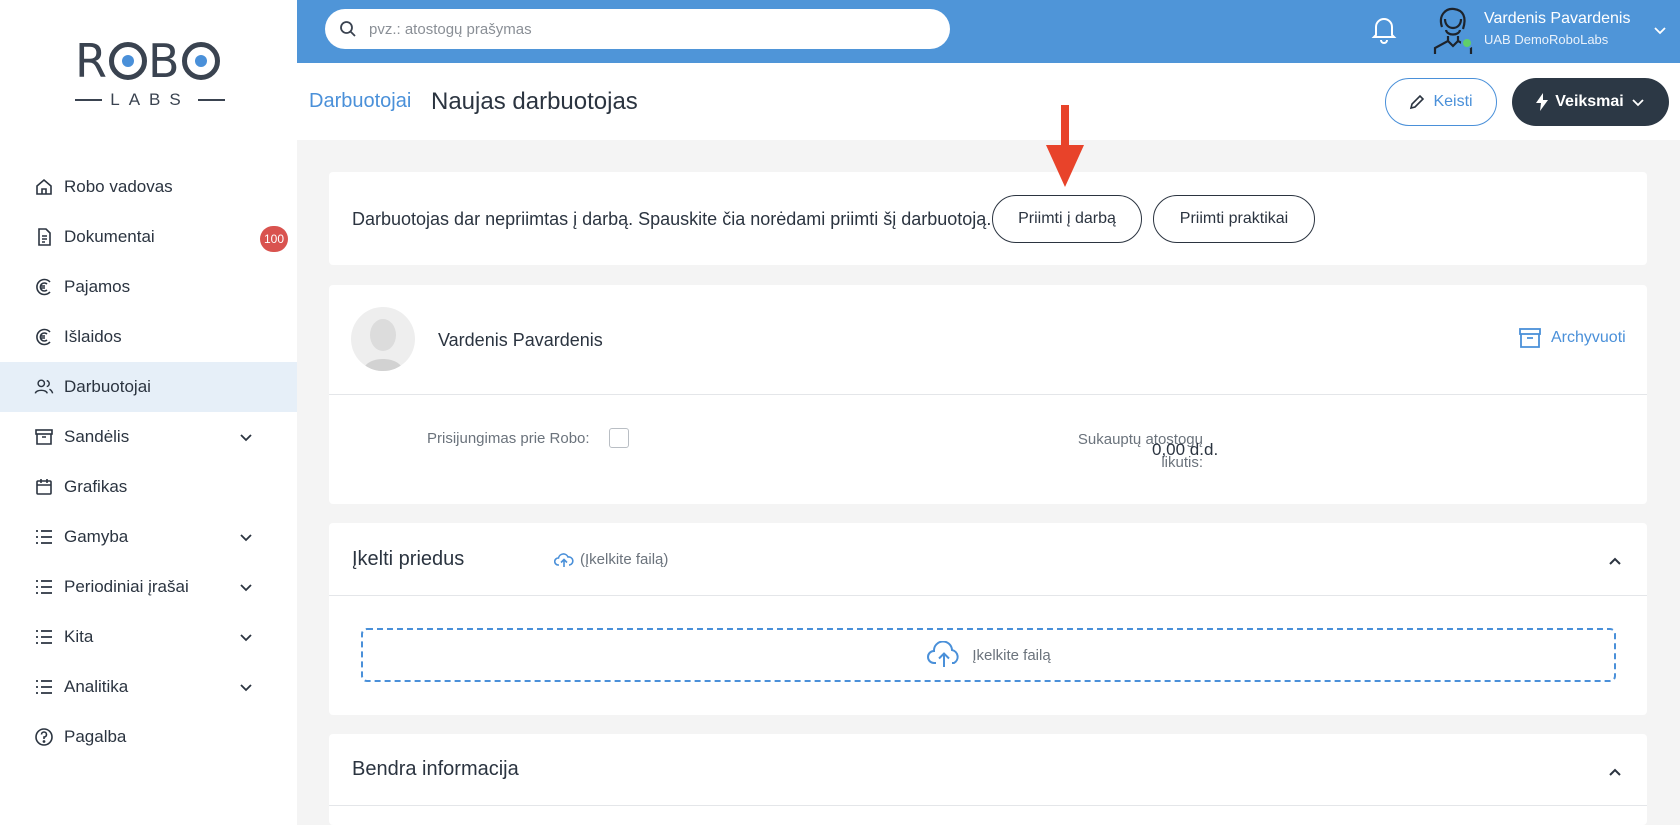  Describe the element at coordinates (534, 101) in the screenshot. I see `page-title: Naujas darbuotojas` at that location.